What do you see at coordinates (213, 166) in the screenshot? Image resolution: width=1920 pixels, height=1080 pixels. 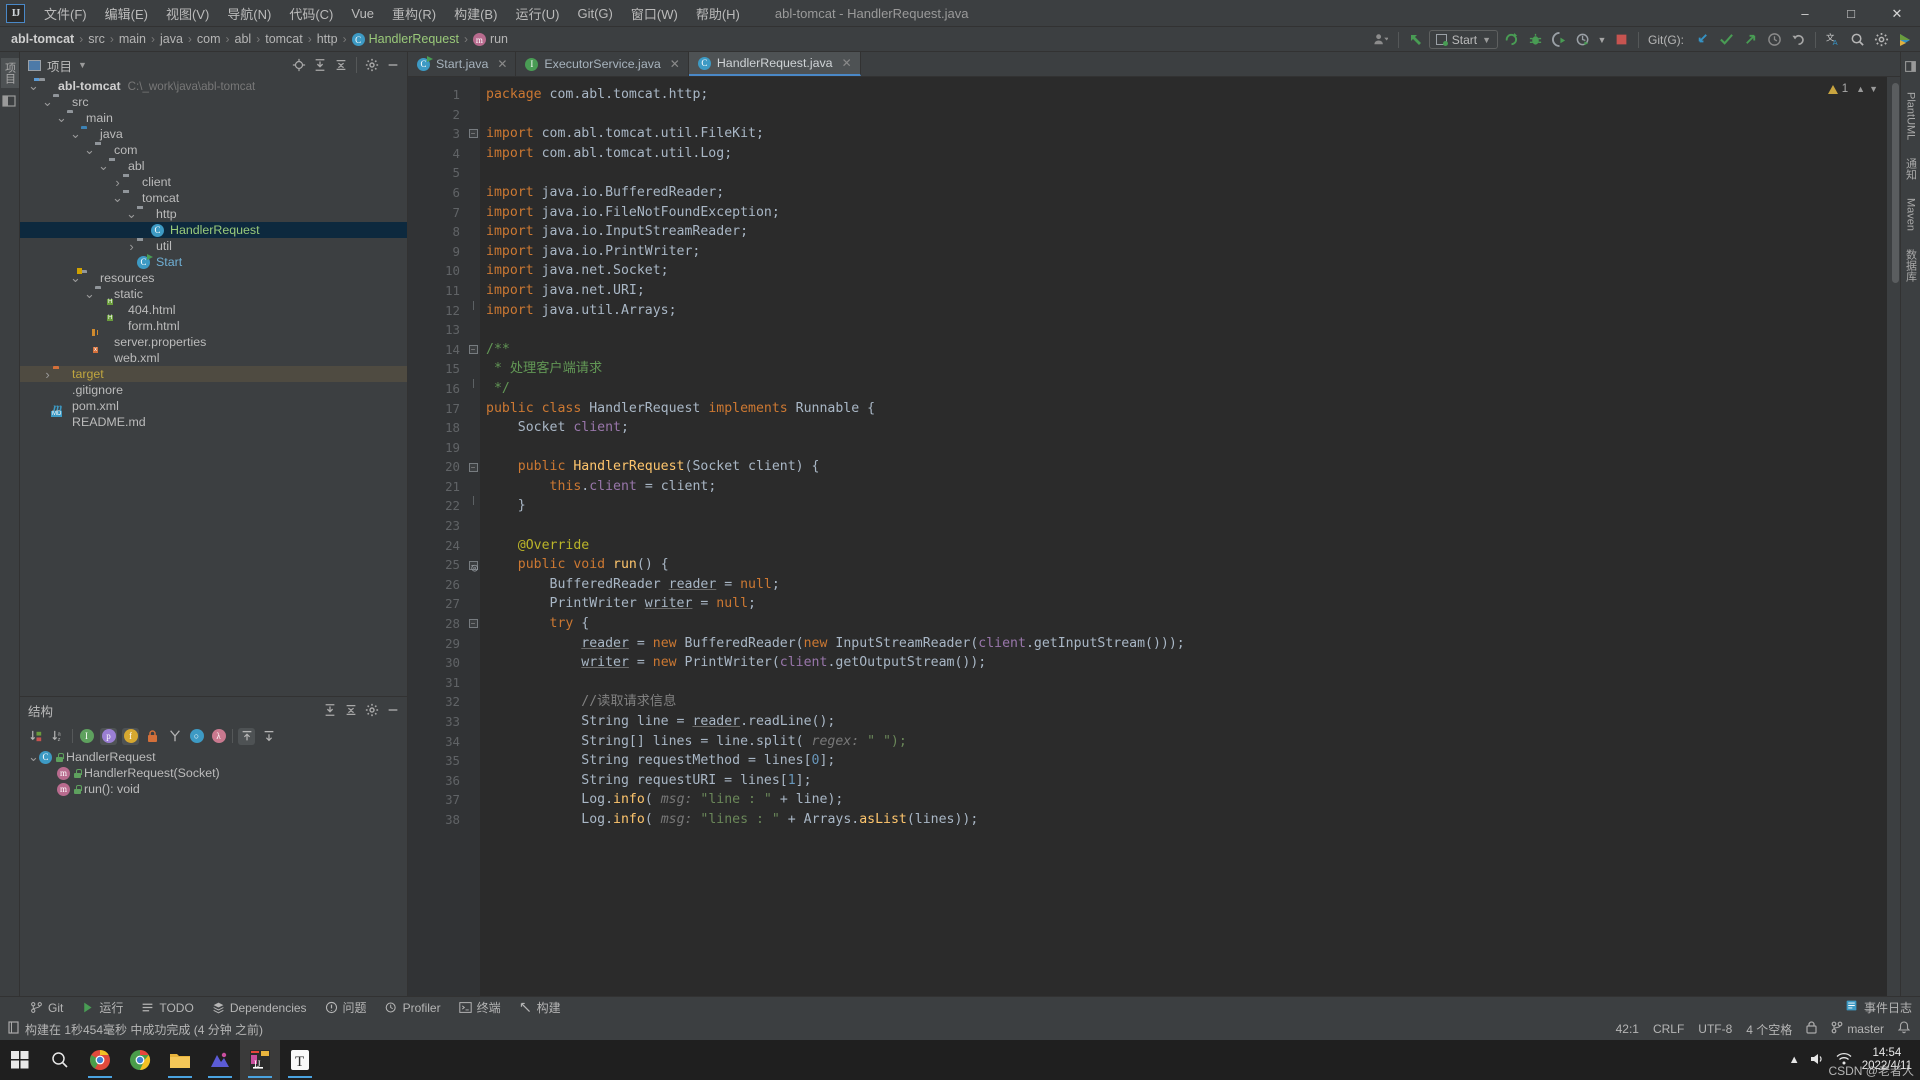 I see `project-tree-item-abl: ⌄ abl` at bounding box center [213, 166].